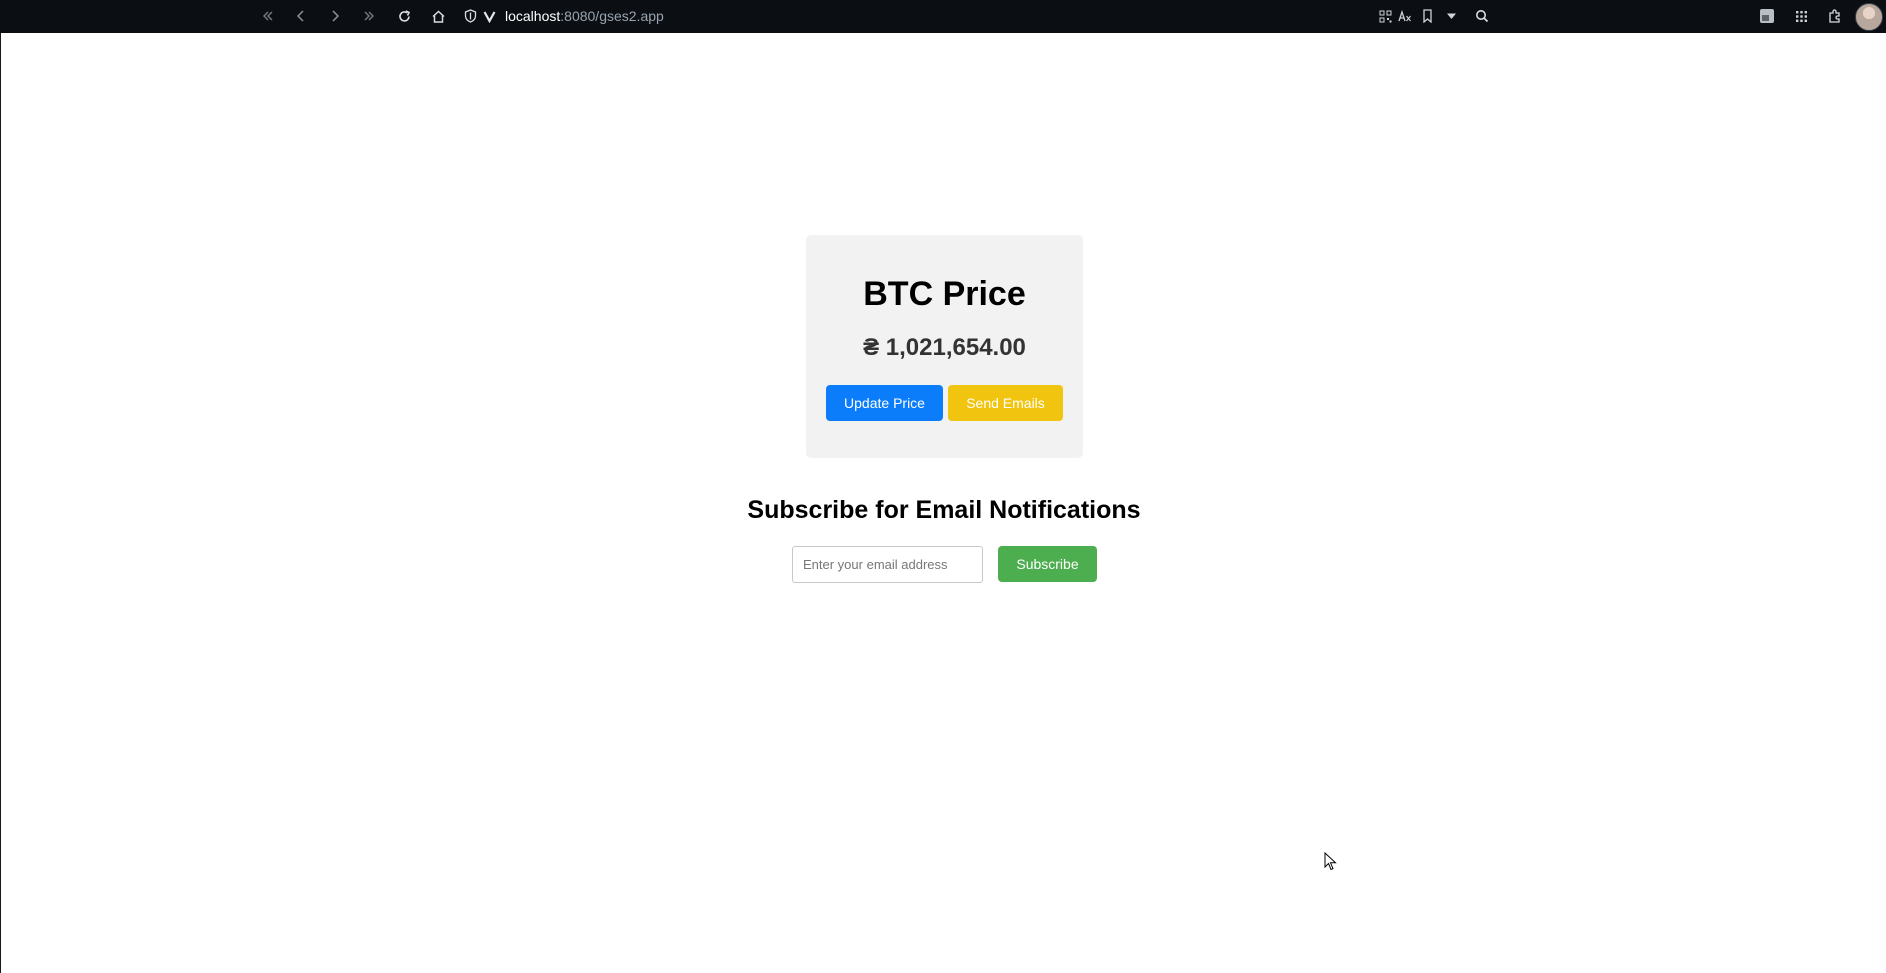 The width and height of the screenshot is (1886, 973). Describe the element at coordinates (1385, 16) in the screenshot. I see `qr-code-icon` at that location.